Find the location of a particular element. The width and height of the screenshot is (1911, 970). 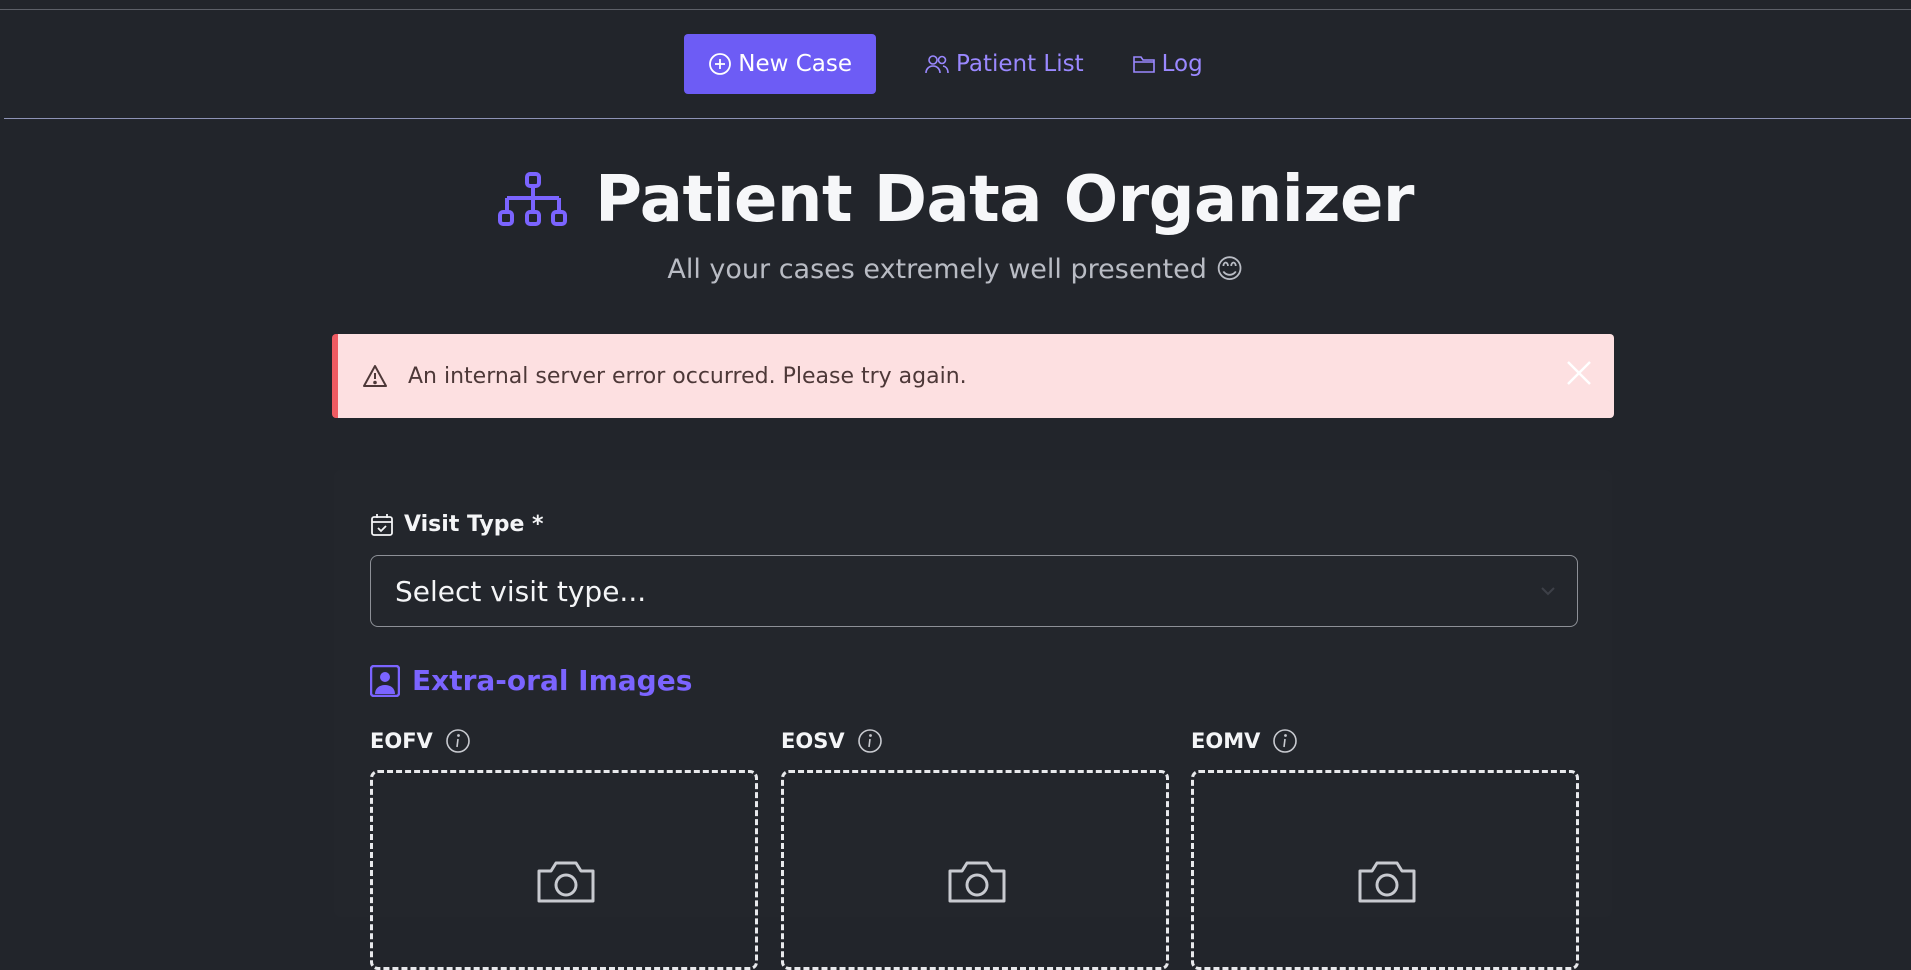

top-nav: New Case Patient List Log is located at coordinates (955, 64).